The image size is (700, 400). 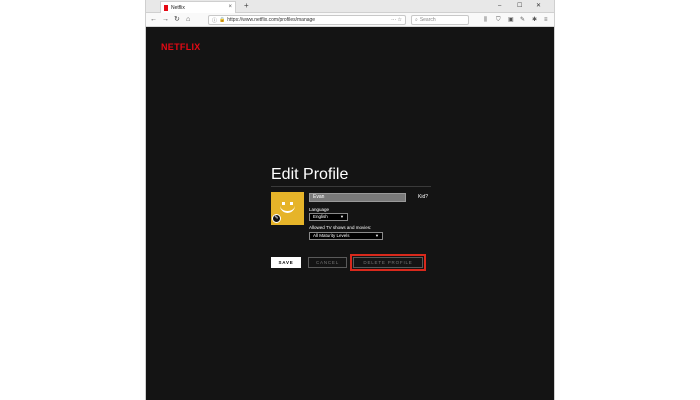 I want to click on profile-name-input: Evan, so click(x=357, y=197).